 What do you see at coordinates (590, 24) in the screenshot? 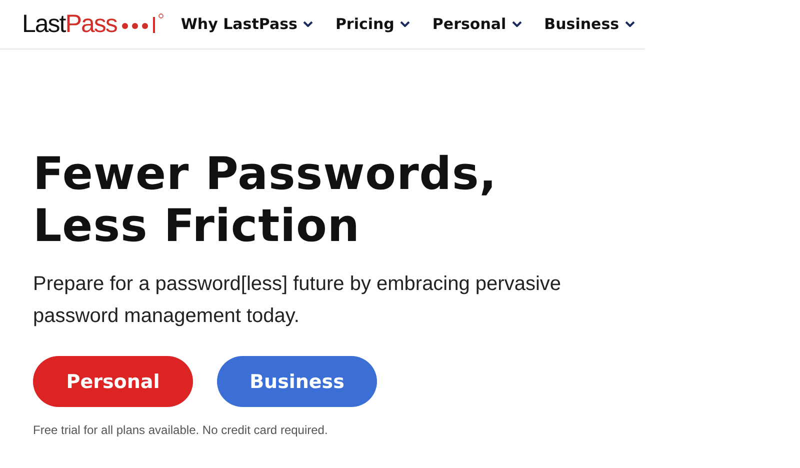
I see `nav-menu-item: Business` at bounding box center [590, 24].